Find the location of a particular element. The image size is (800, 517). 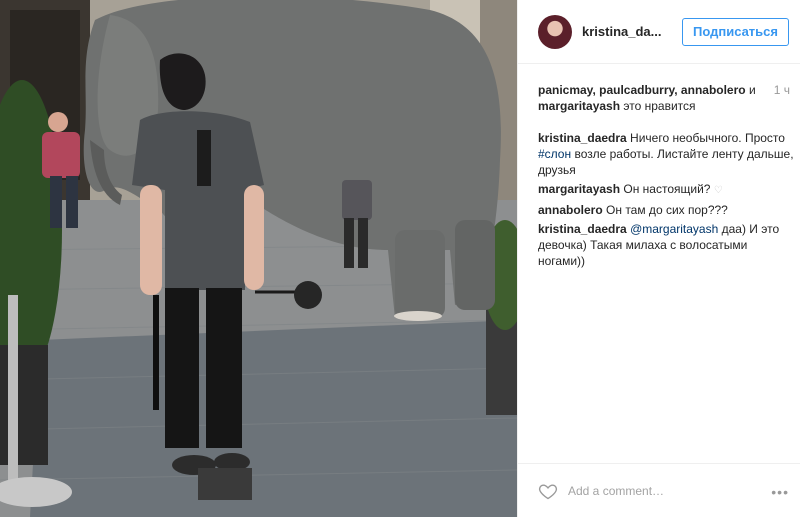

comment-like-icon: ♡ is located at coordinates (718, 190).